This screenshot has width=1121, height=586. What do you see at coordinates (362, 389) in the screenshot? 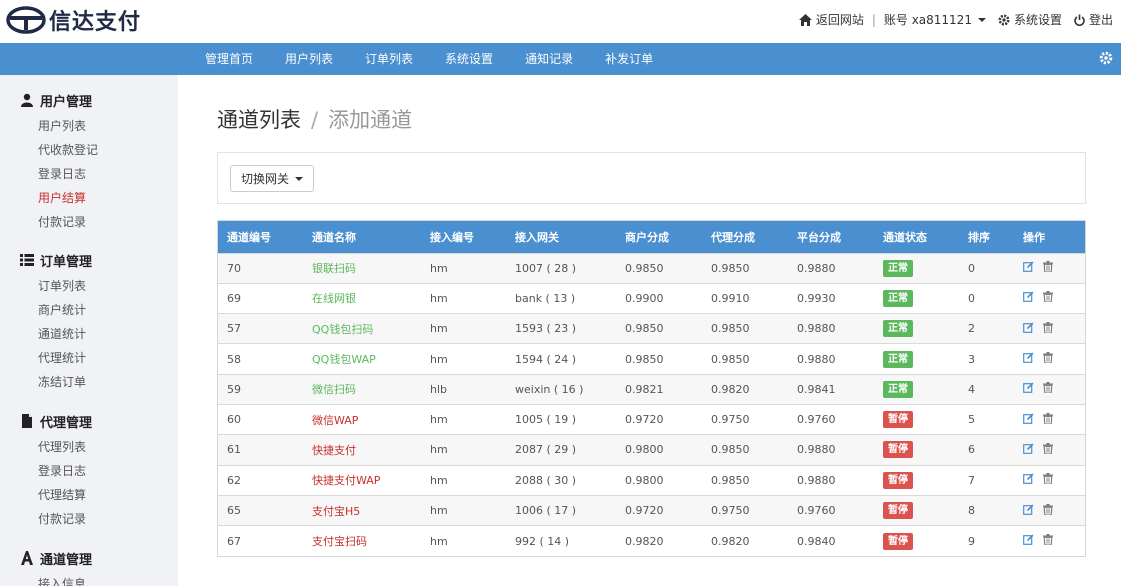
I see `channel-name-link: 微信扫码` at bounding box center [362, 389].